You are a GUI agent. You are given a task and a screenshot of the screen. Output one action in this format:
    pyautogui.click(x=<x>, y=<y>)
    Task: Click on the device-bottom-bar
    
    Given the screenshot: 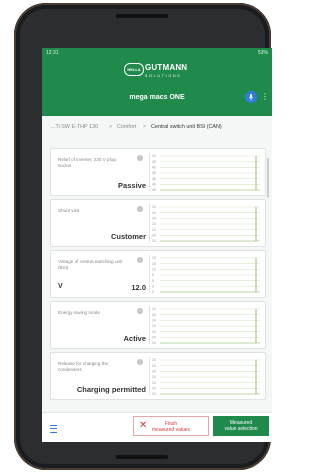 What is the action you would take?
    pyautogui.click(x=142, y=457)
    